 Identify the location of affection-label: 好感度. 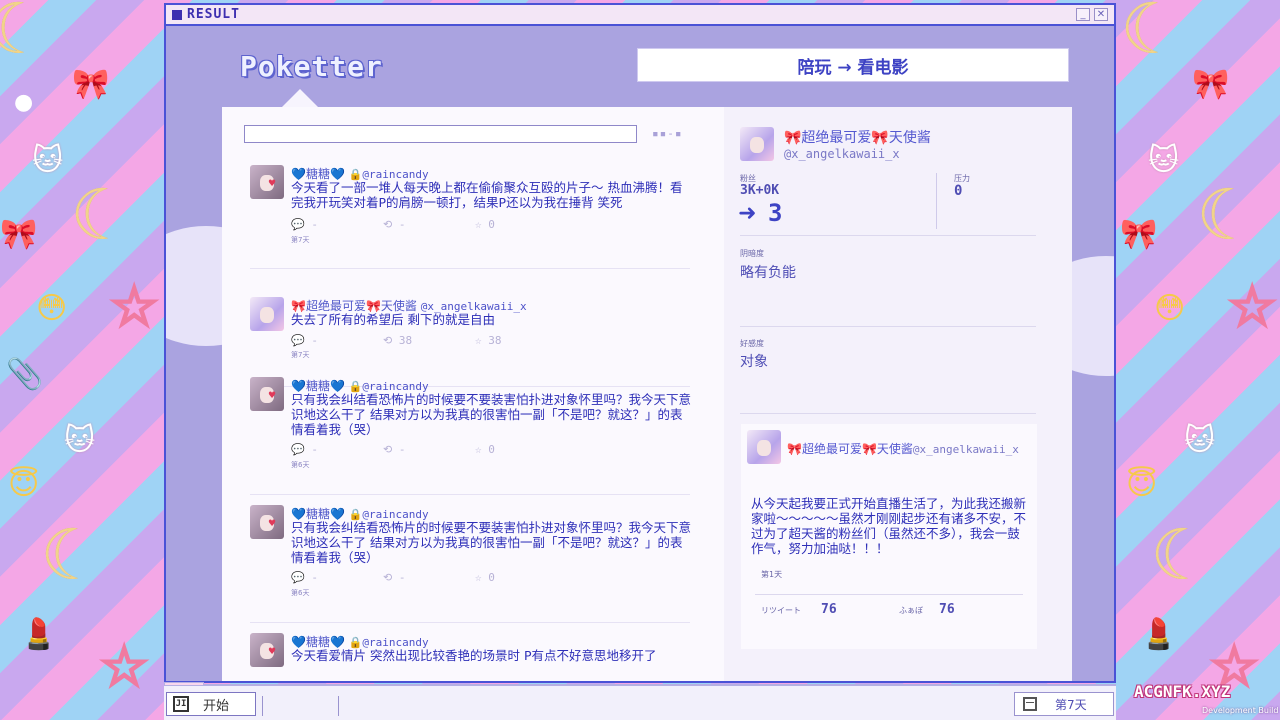
(752, 343).